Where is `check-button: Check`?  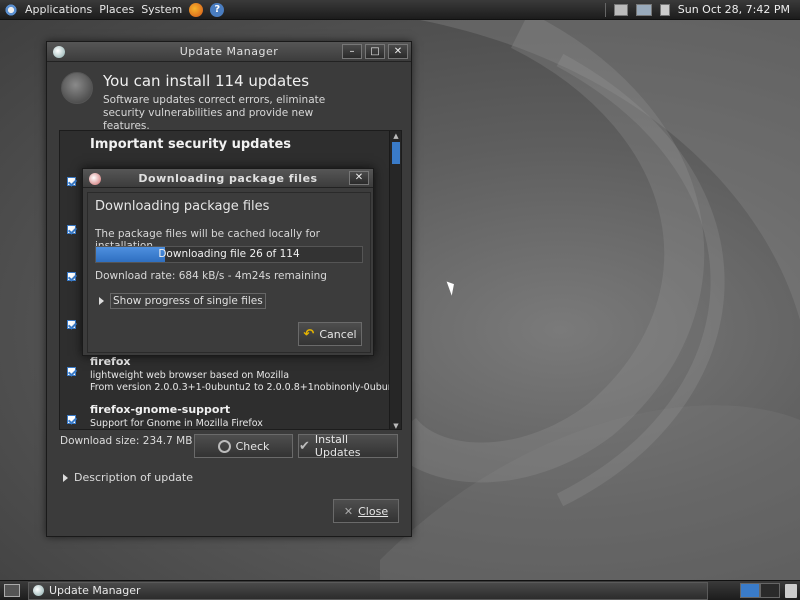 check-button: Check is located at coordinates (243, 446).